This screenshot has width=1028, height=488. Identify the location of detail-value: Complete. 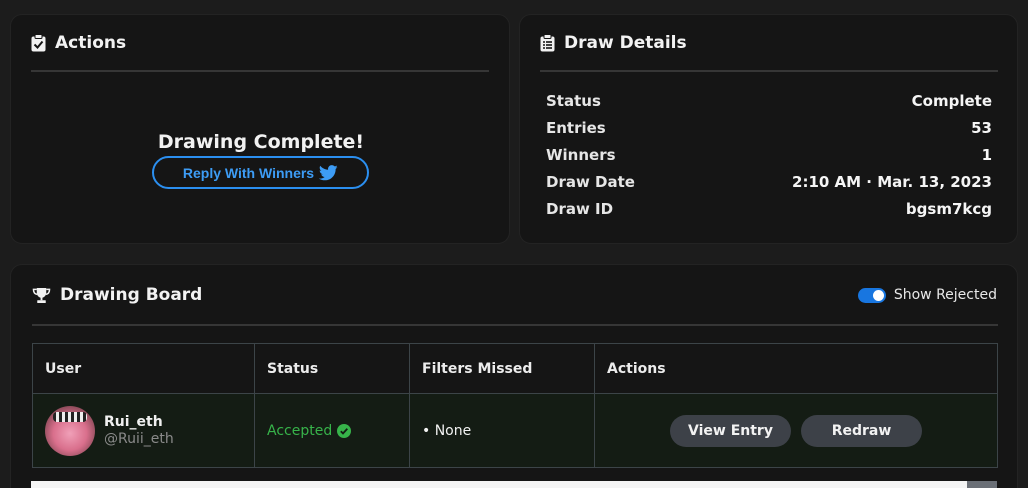
(951, 101).